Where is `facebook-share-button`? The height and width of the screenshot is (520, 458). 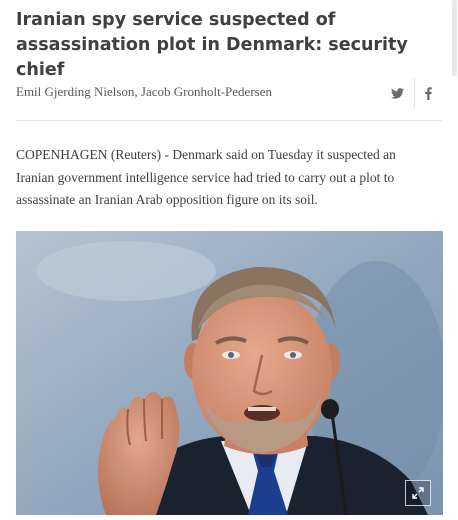 facebook-share-button is located at coordinates (428, 93).